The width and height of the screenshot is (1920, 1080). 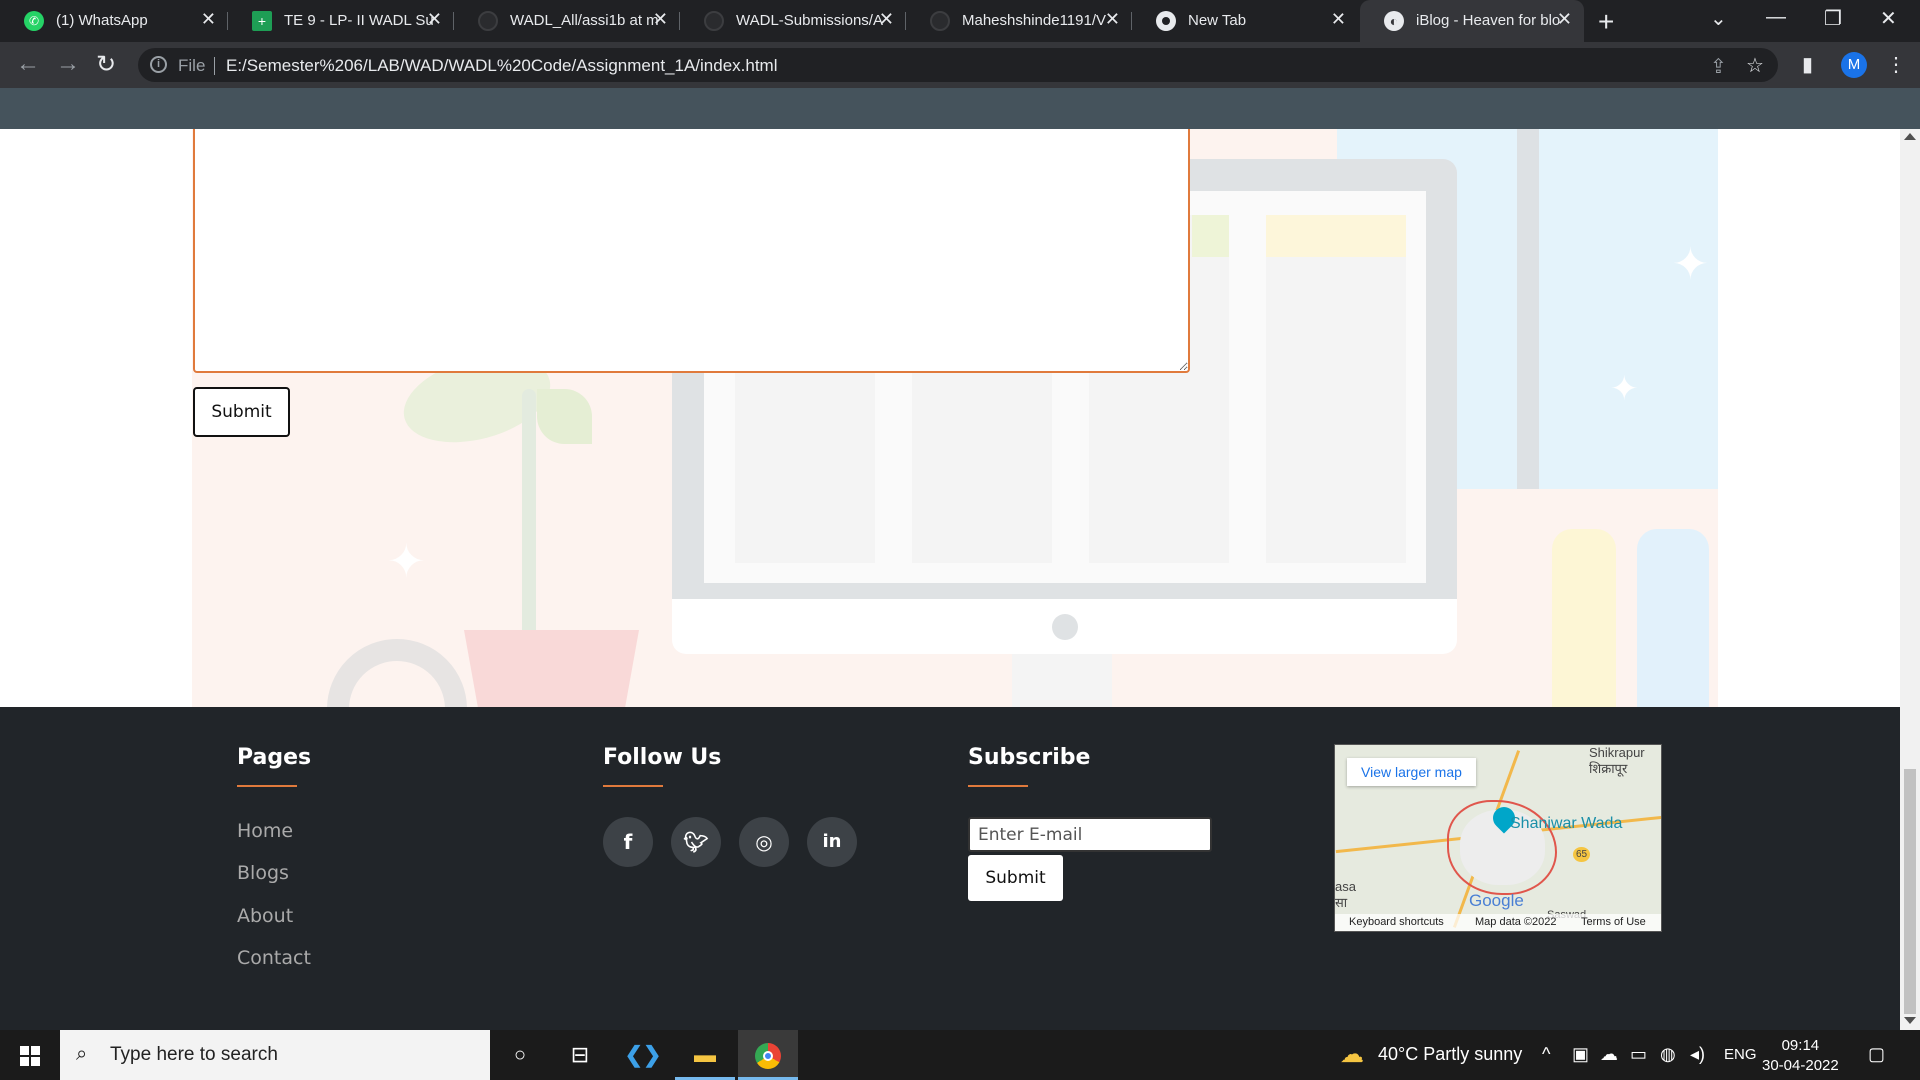 I want to click on language-indicator: ENG, so click(x=1740, y=1054).